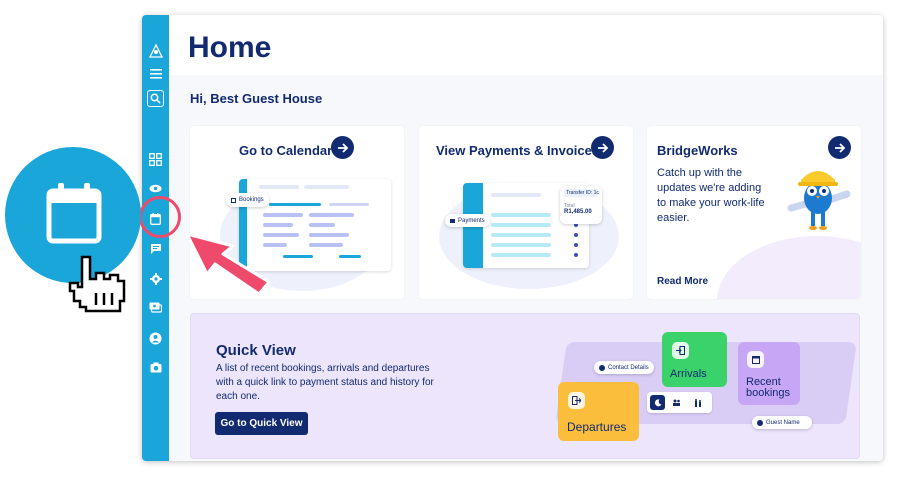 The image size is (901, 479). Describe the element at coordinates (230, 47) in the screenshot. I see `page-title: Home` at that location.